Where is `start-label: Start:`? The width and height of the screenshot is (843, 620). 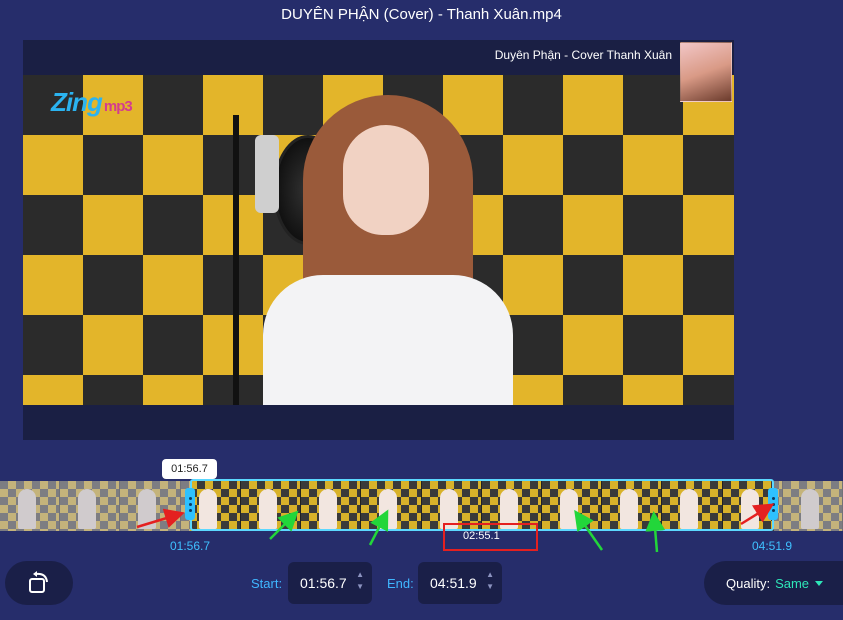
start-label: Start: is located at coordinates (267, 583).